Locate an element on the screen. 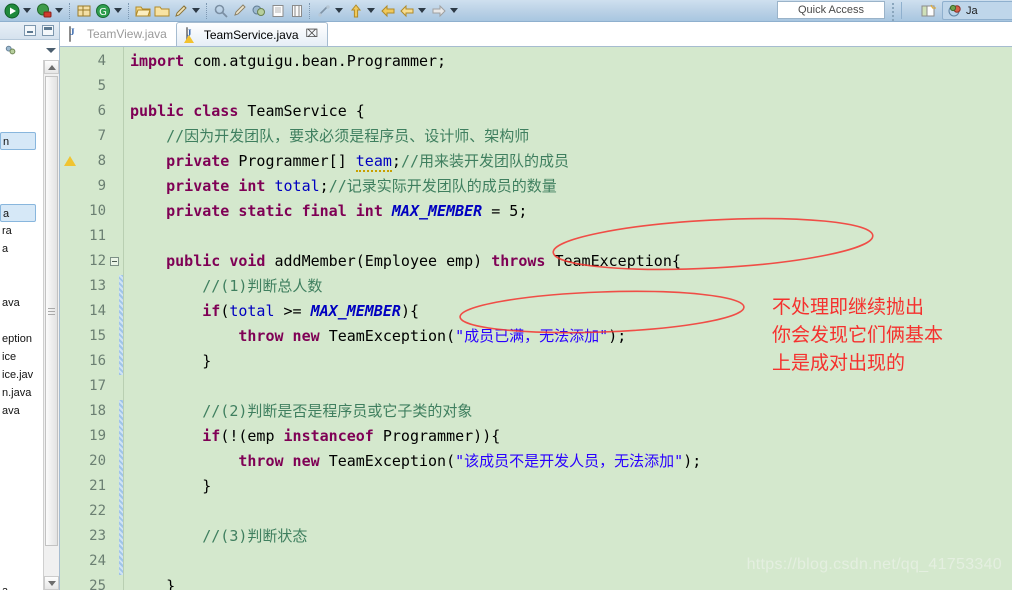 Image resolution: width=1012 pixels, height=590 pixels. open-perspective-button is located at coordinates (928, 10).